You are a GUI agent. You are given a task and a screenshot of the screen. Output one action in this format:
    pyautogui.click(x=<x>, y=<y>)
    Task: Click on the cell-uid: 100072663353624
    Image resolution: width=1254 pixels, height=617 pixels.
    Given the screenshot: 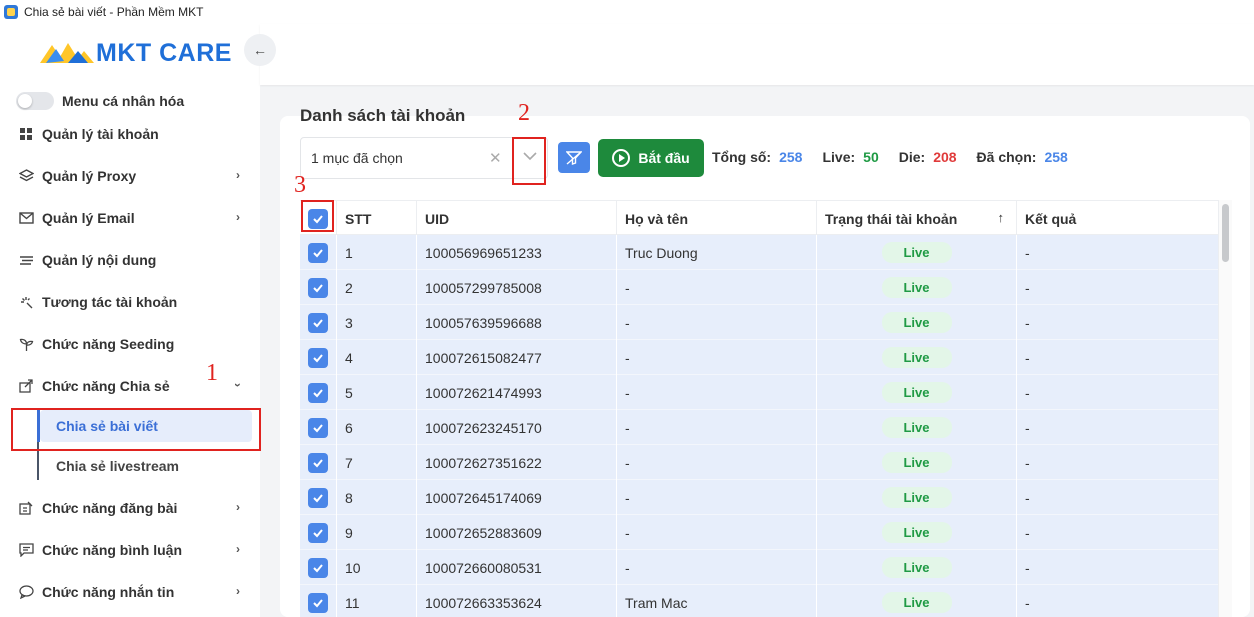 What is the action you would take?
    pyautogui.click(x=517, y=601)
    